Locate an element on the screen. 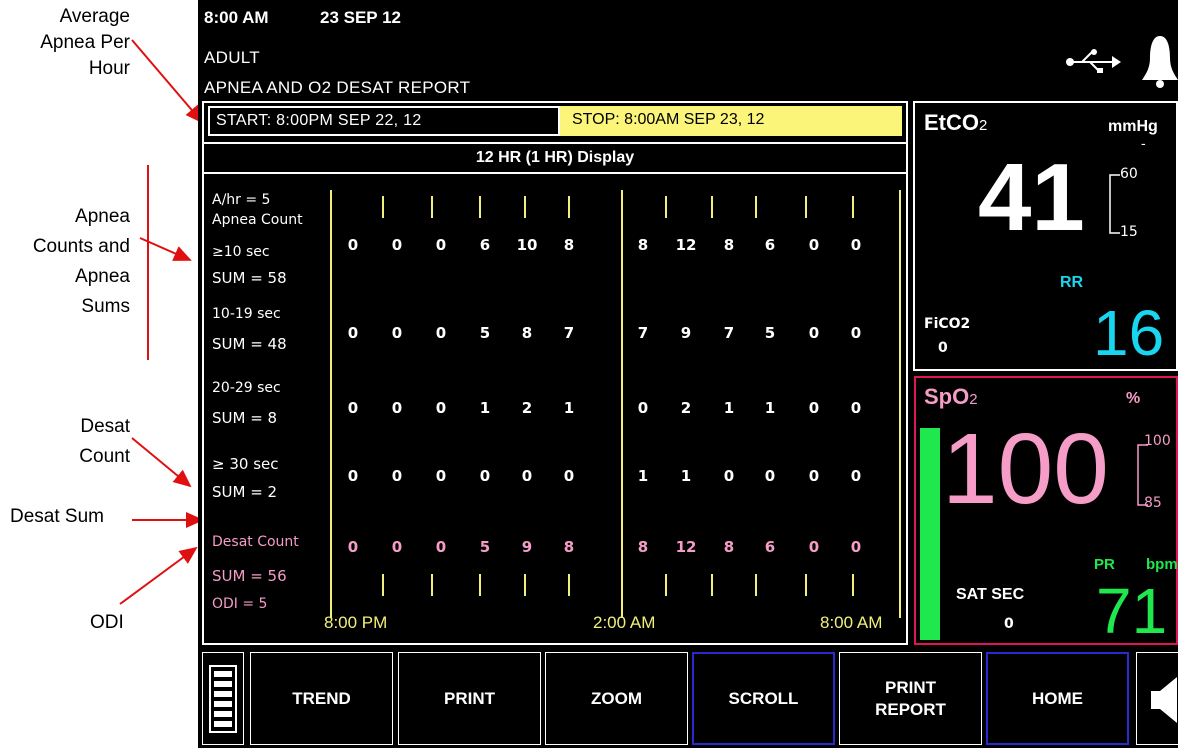 The height and width of the screenshot is (748, 1178). bell-icon is located at coordinates (1160, 62).